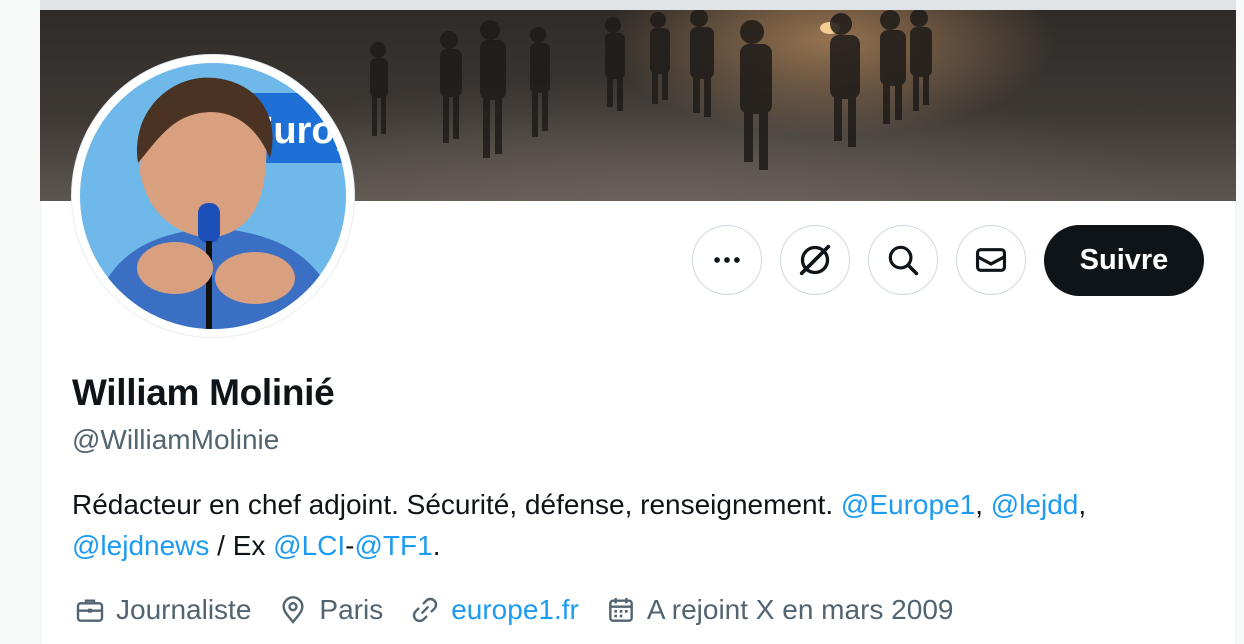  I want to click on mention-link: @LCI, so click(309, 545).